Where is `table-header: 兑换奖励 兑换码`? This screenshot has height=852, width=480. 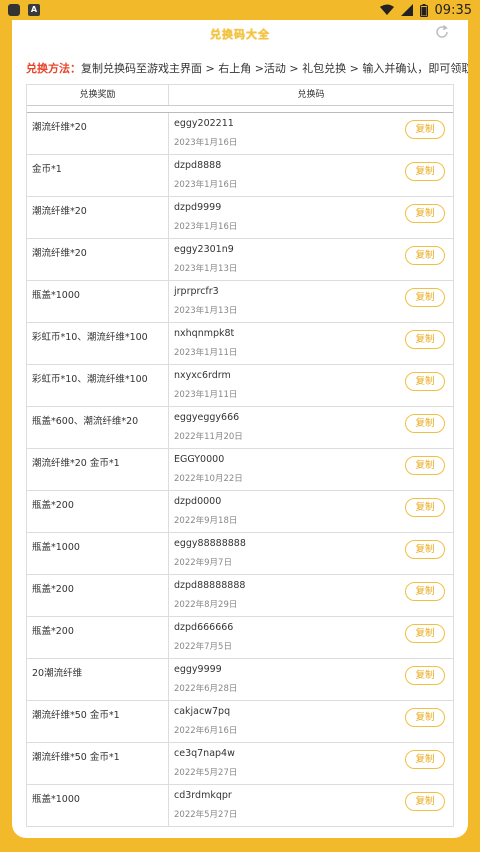
table-header: 兑换奖励 兑换码 is located at coordinates (240, 95).